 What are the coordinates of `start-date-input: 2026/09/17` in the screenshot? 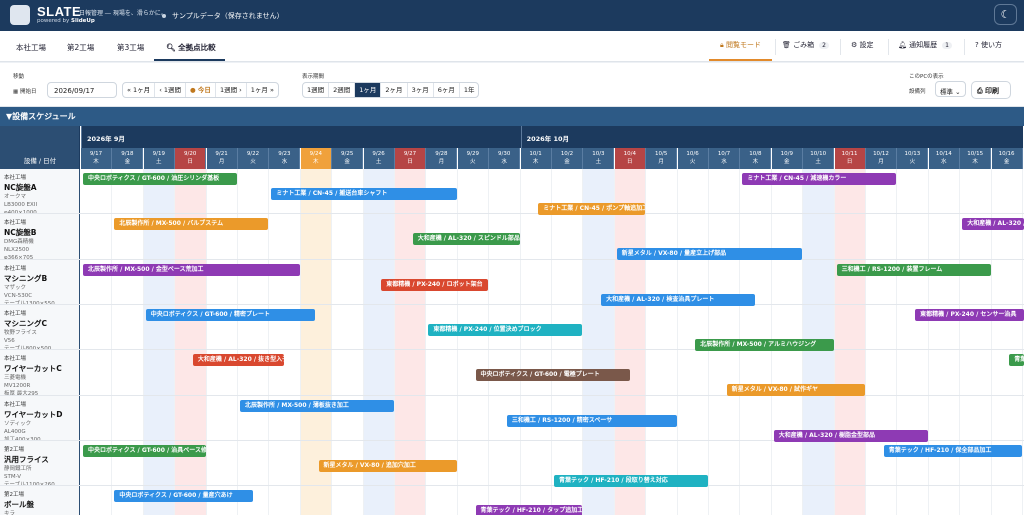 It's located at (82, 90).